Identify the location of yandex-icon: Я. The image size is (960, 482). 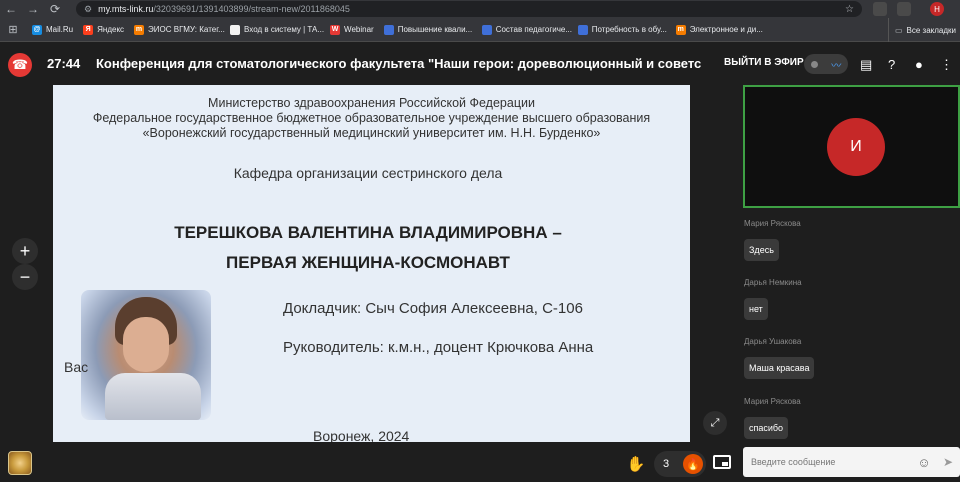
(88, 29).